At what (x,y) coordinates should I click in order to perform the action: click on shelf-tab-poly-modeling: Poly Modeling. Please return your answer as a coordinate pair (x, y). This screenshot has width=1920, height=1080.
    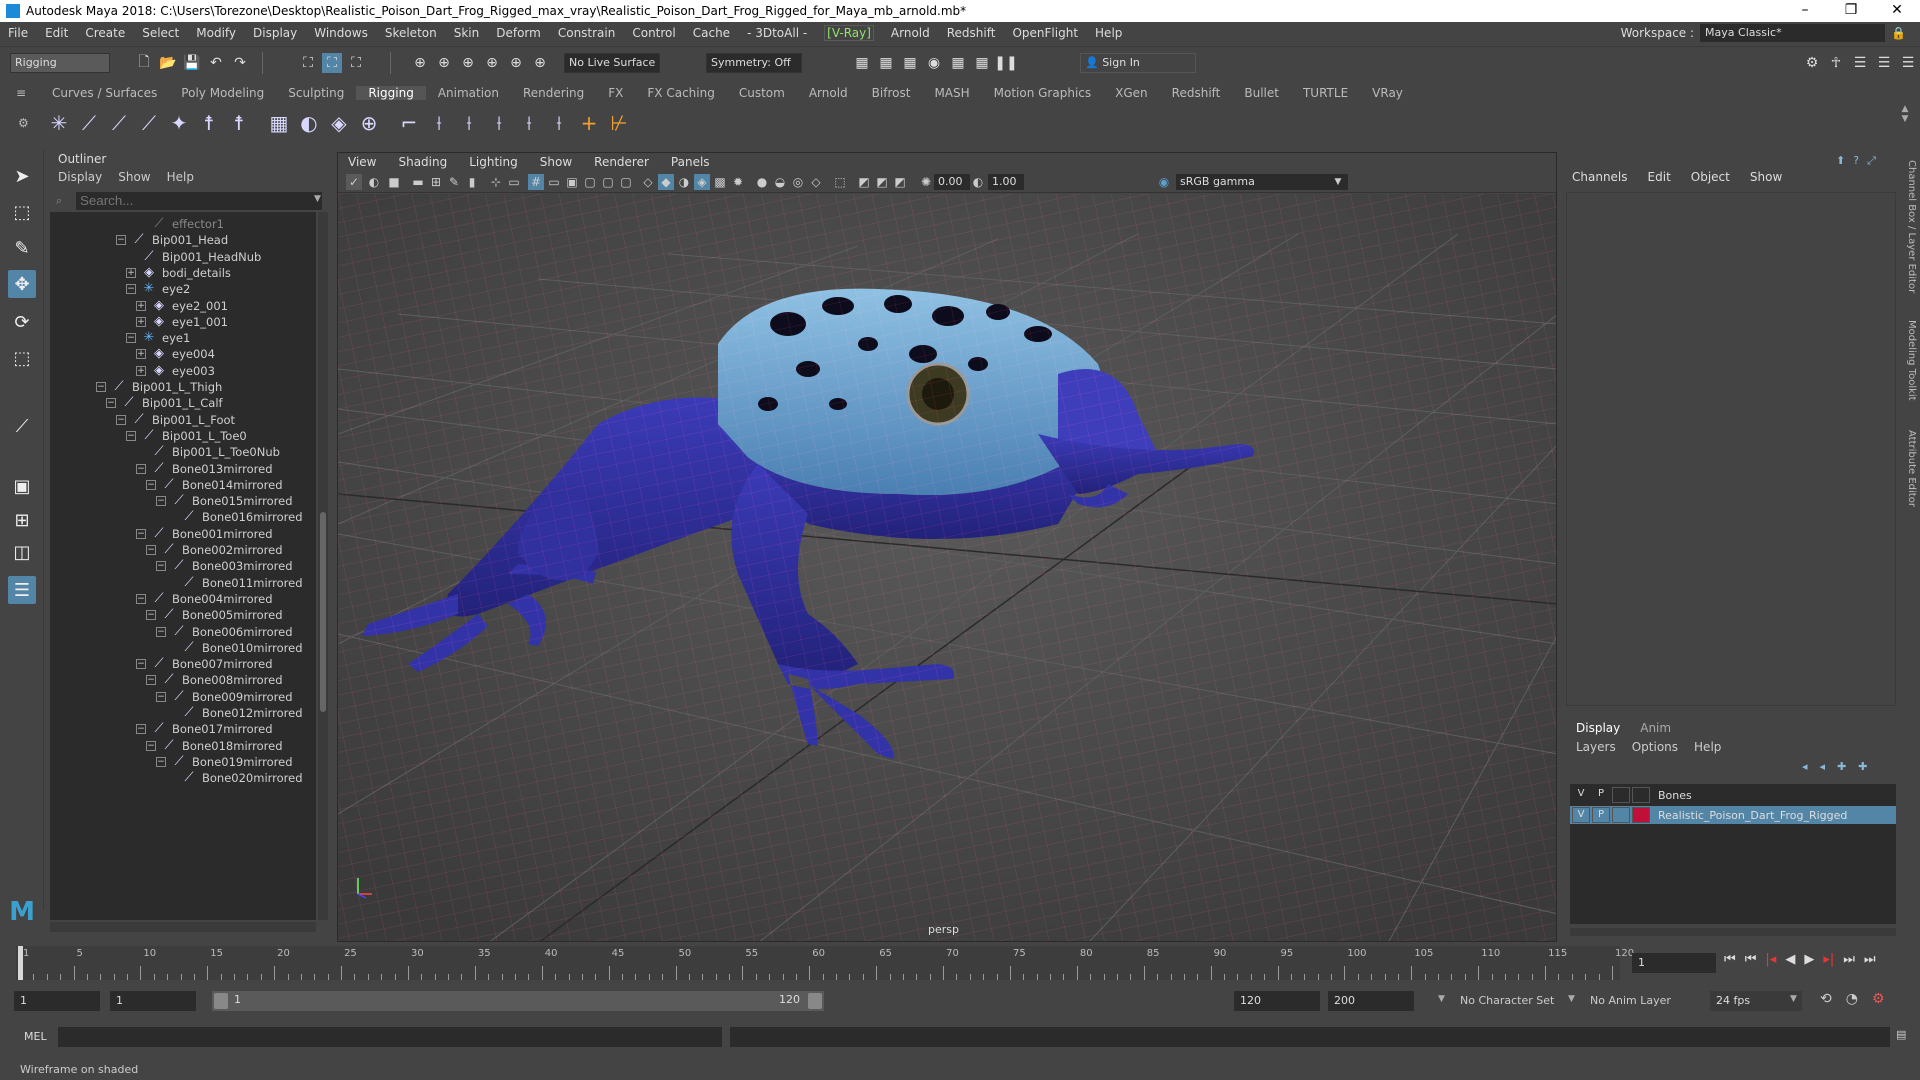
    Looking at the image, I should click on (222, 93).